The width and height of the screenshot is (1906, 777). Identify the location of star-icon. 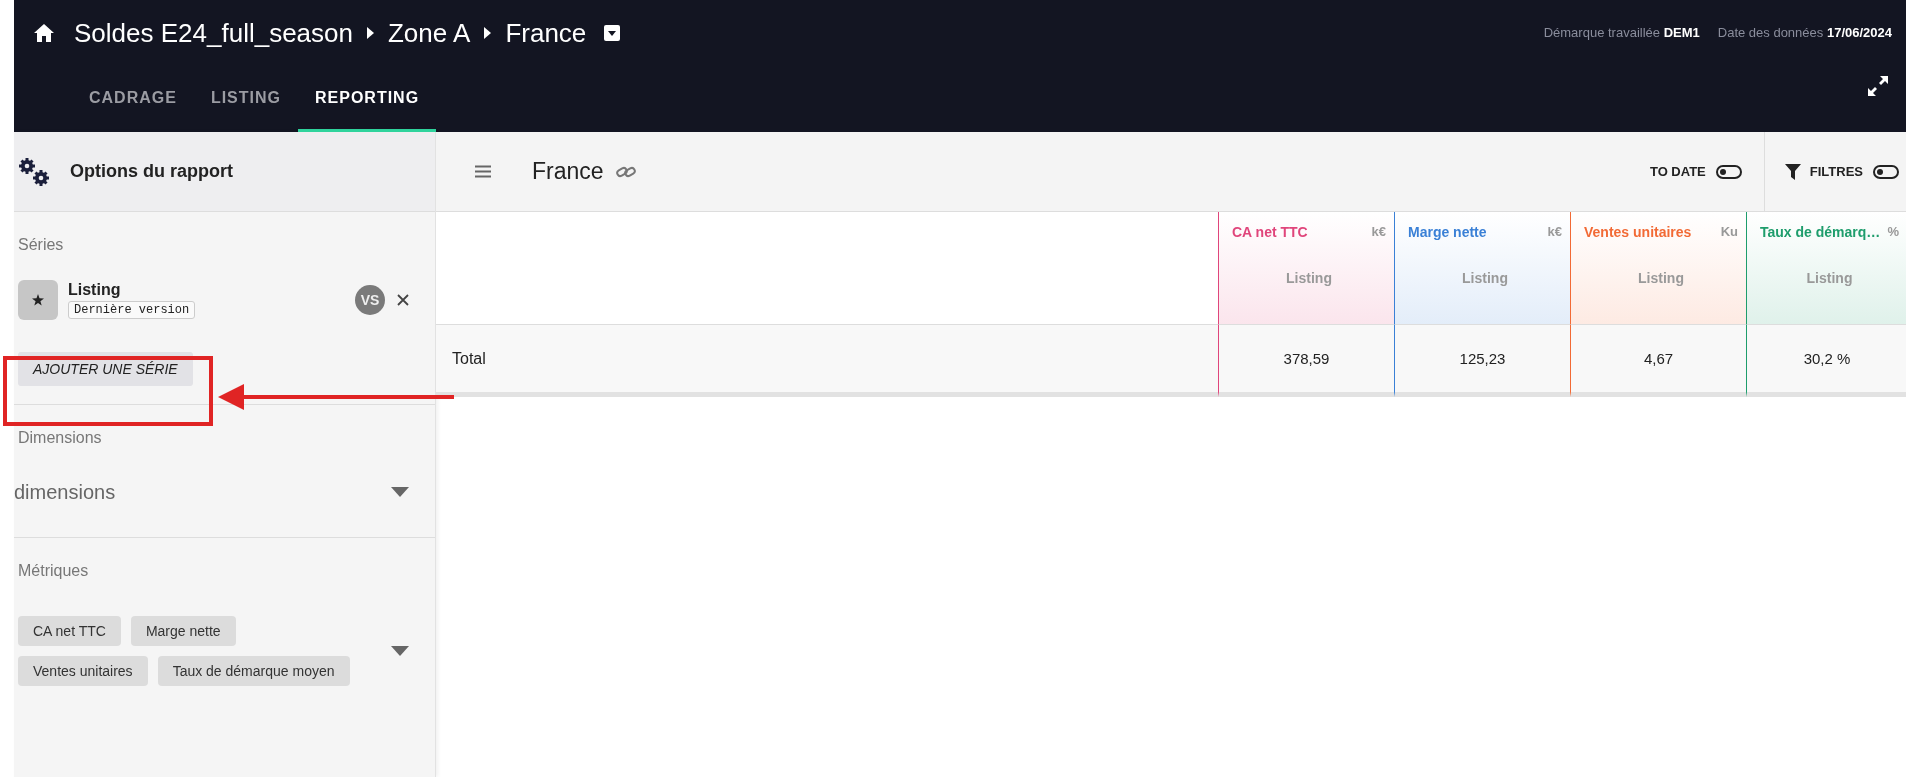
(38, 300).